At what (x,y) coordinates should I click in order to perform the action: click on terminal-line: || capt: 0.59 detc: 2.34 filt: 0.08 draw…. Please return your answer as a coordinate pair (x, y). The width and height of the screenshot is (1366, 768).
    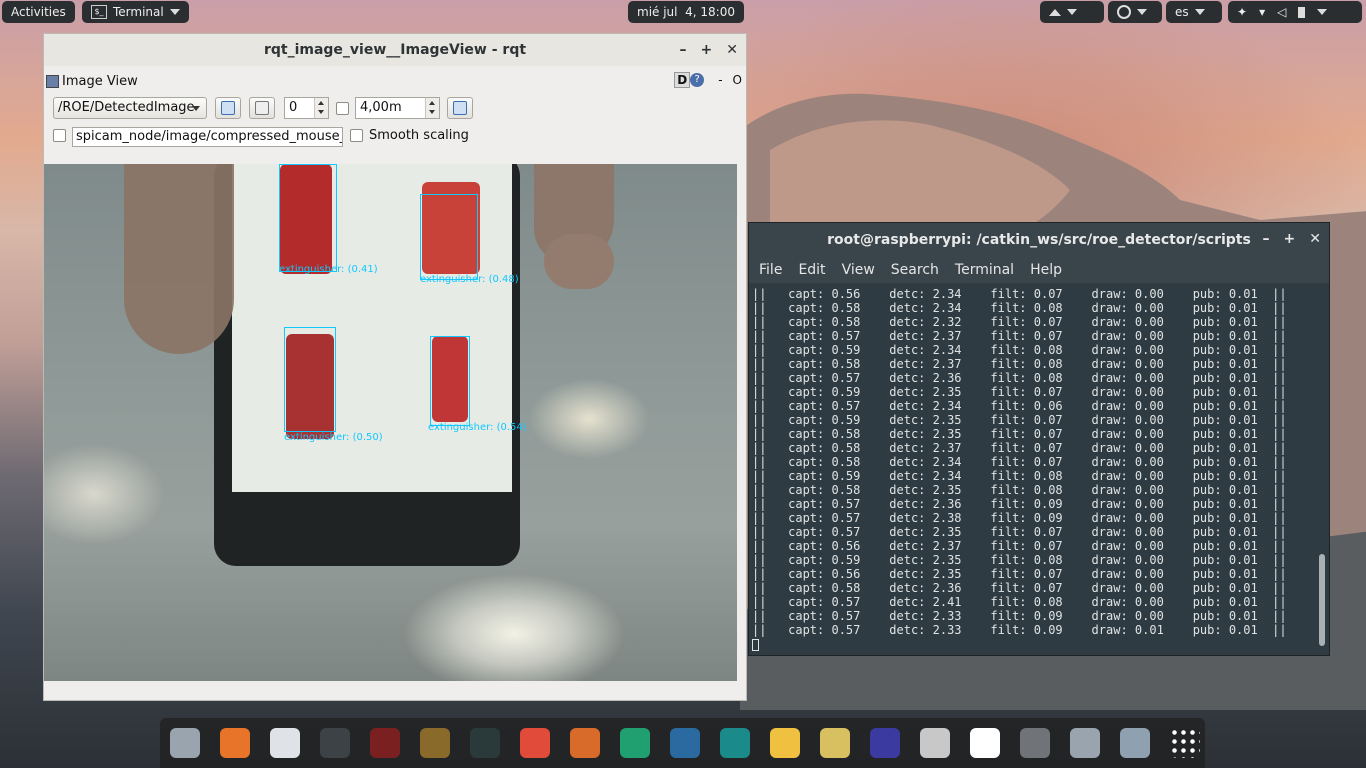
    Looking at the image, I should click on (1019, 476).